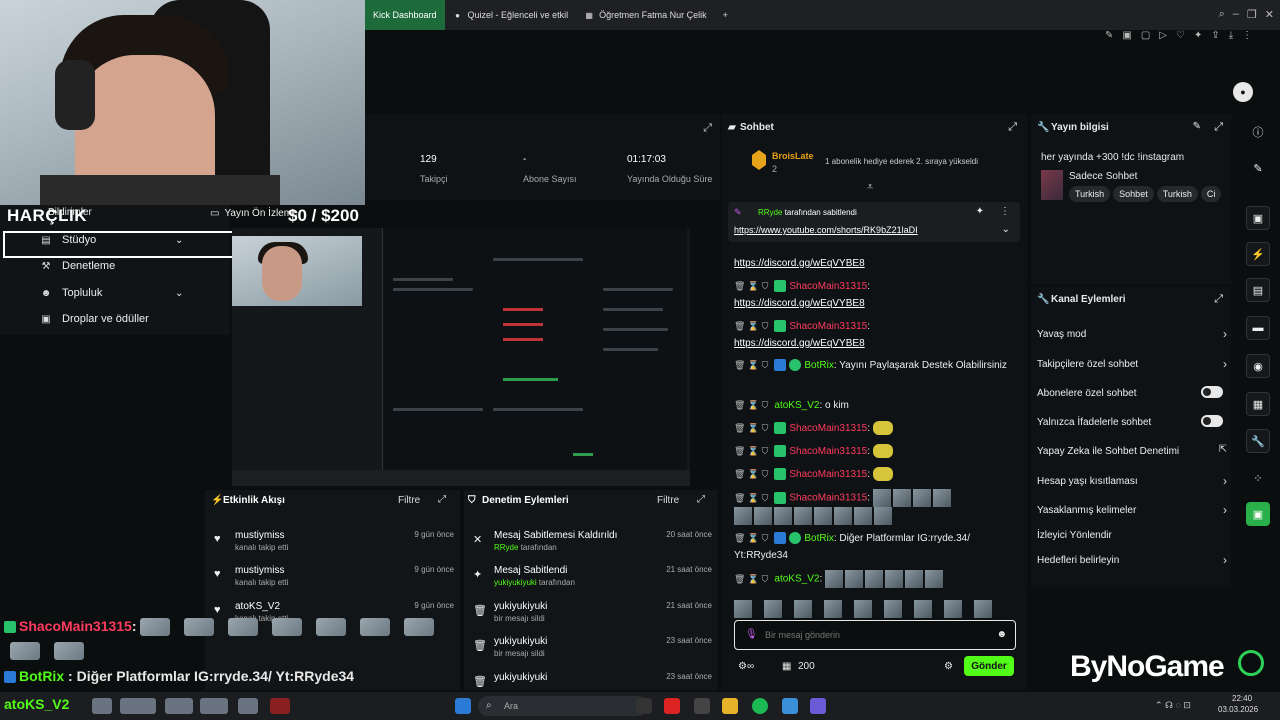 This screenshot has height=720, width=1280. What do you see at coordinates (876, 405) in the screenshot?
I see `chat-message: 🗑 ⌛ ⛉ atoKS_V2: o kim` at bounding box center [876, 405].